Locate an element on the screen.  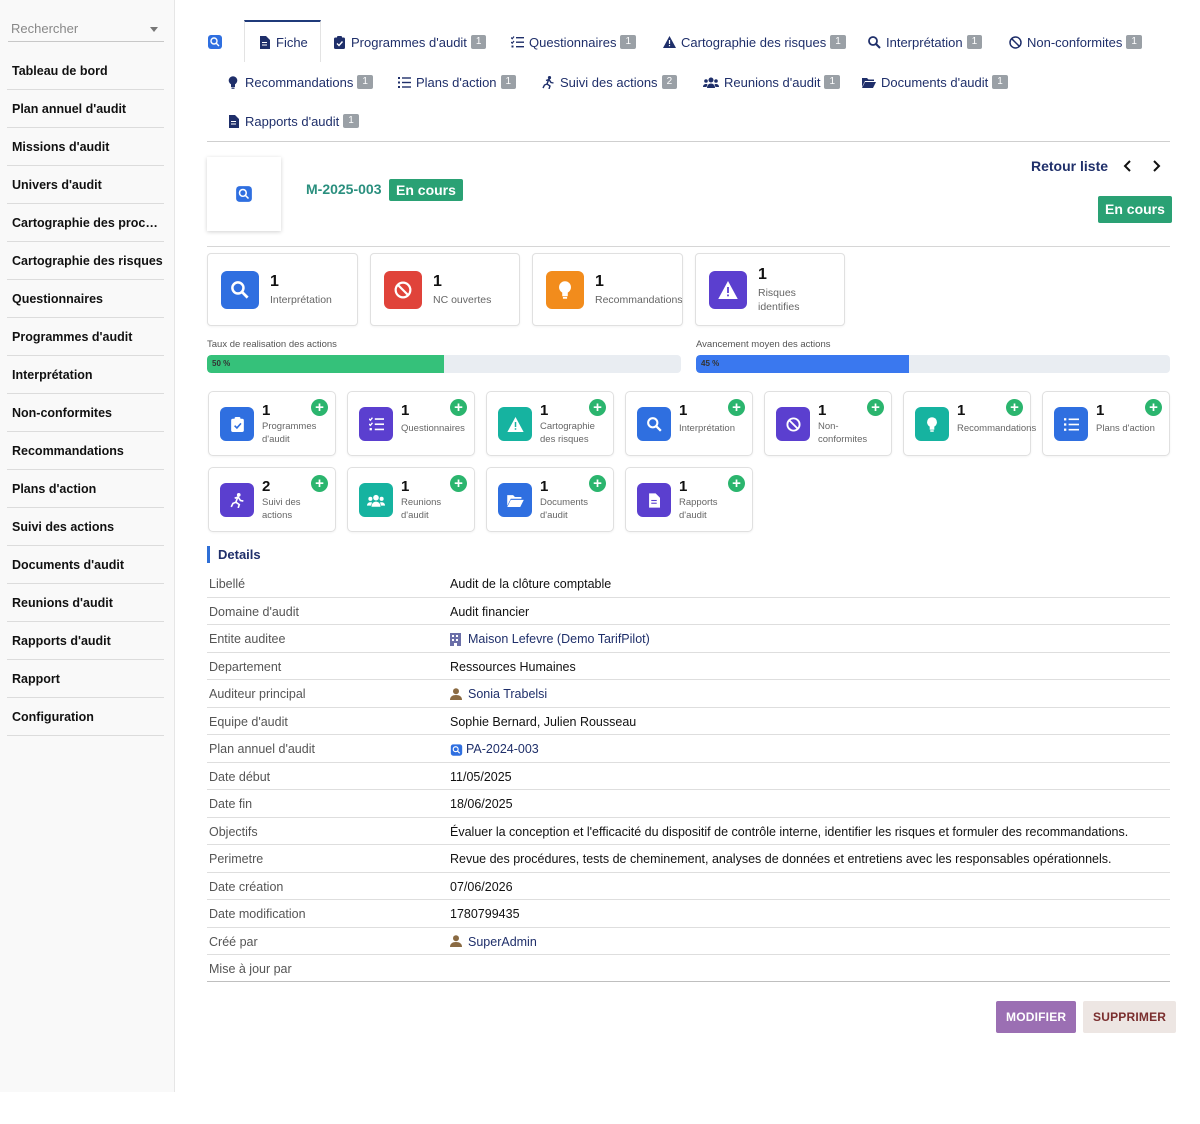
sidebar-item-rapports: Rapports d'audit is located at coordinates (85, 641).